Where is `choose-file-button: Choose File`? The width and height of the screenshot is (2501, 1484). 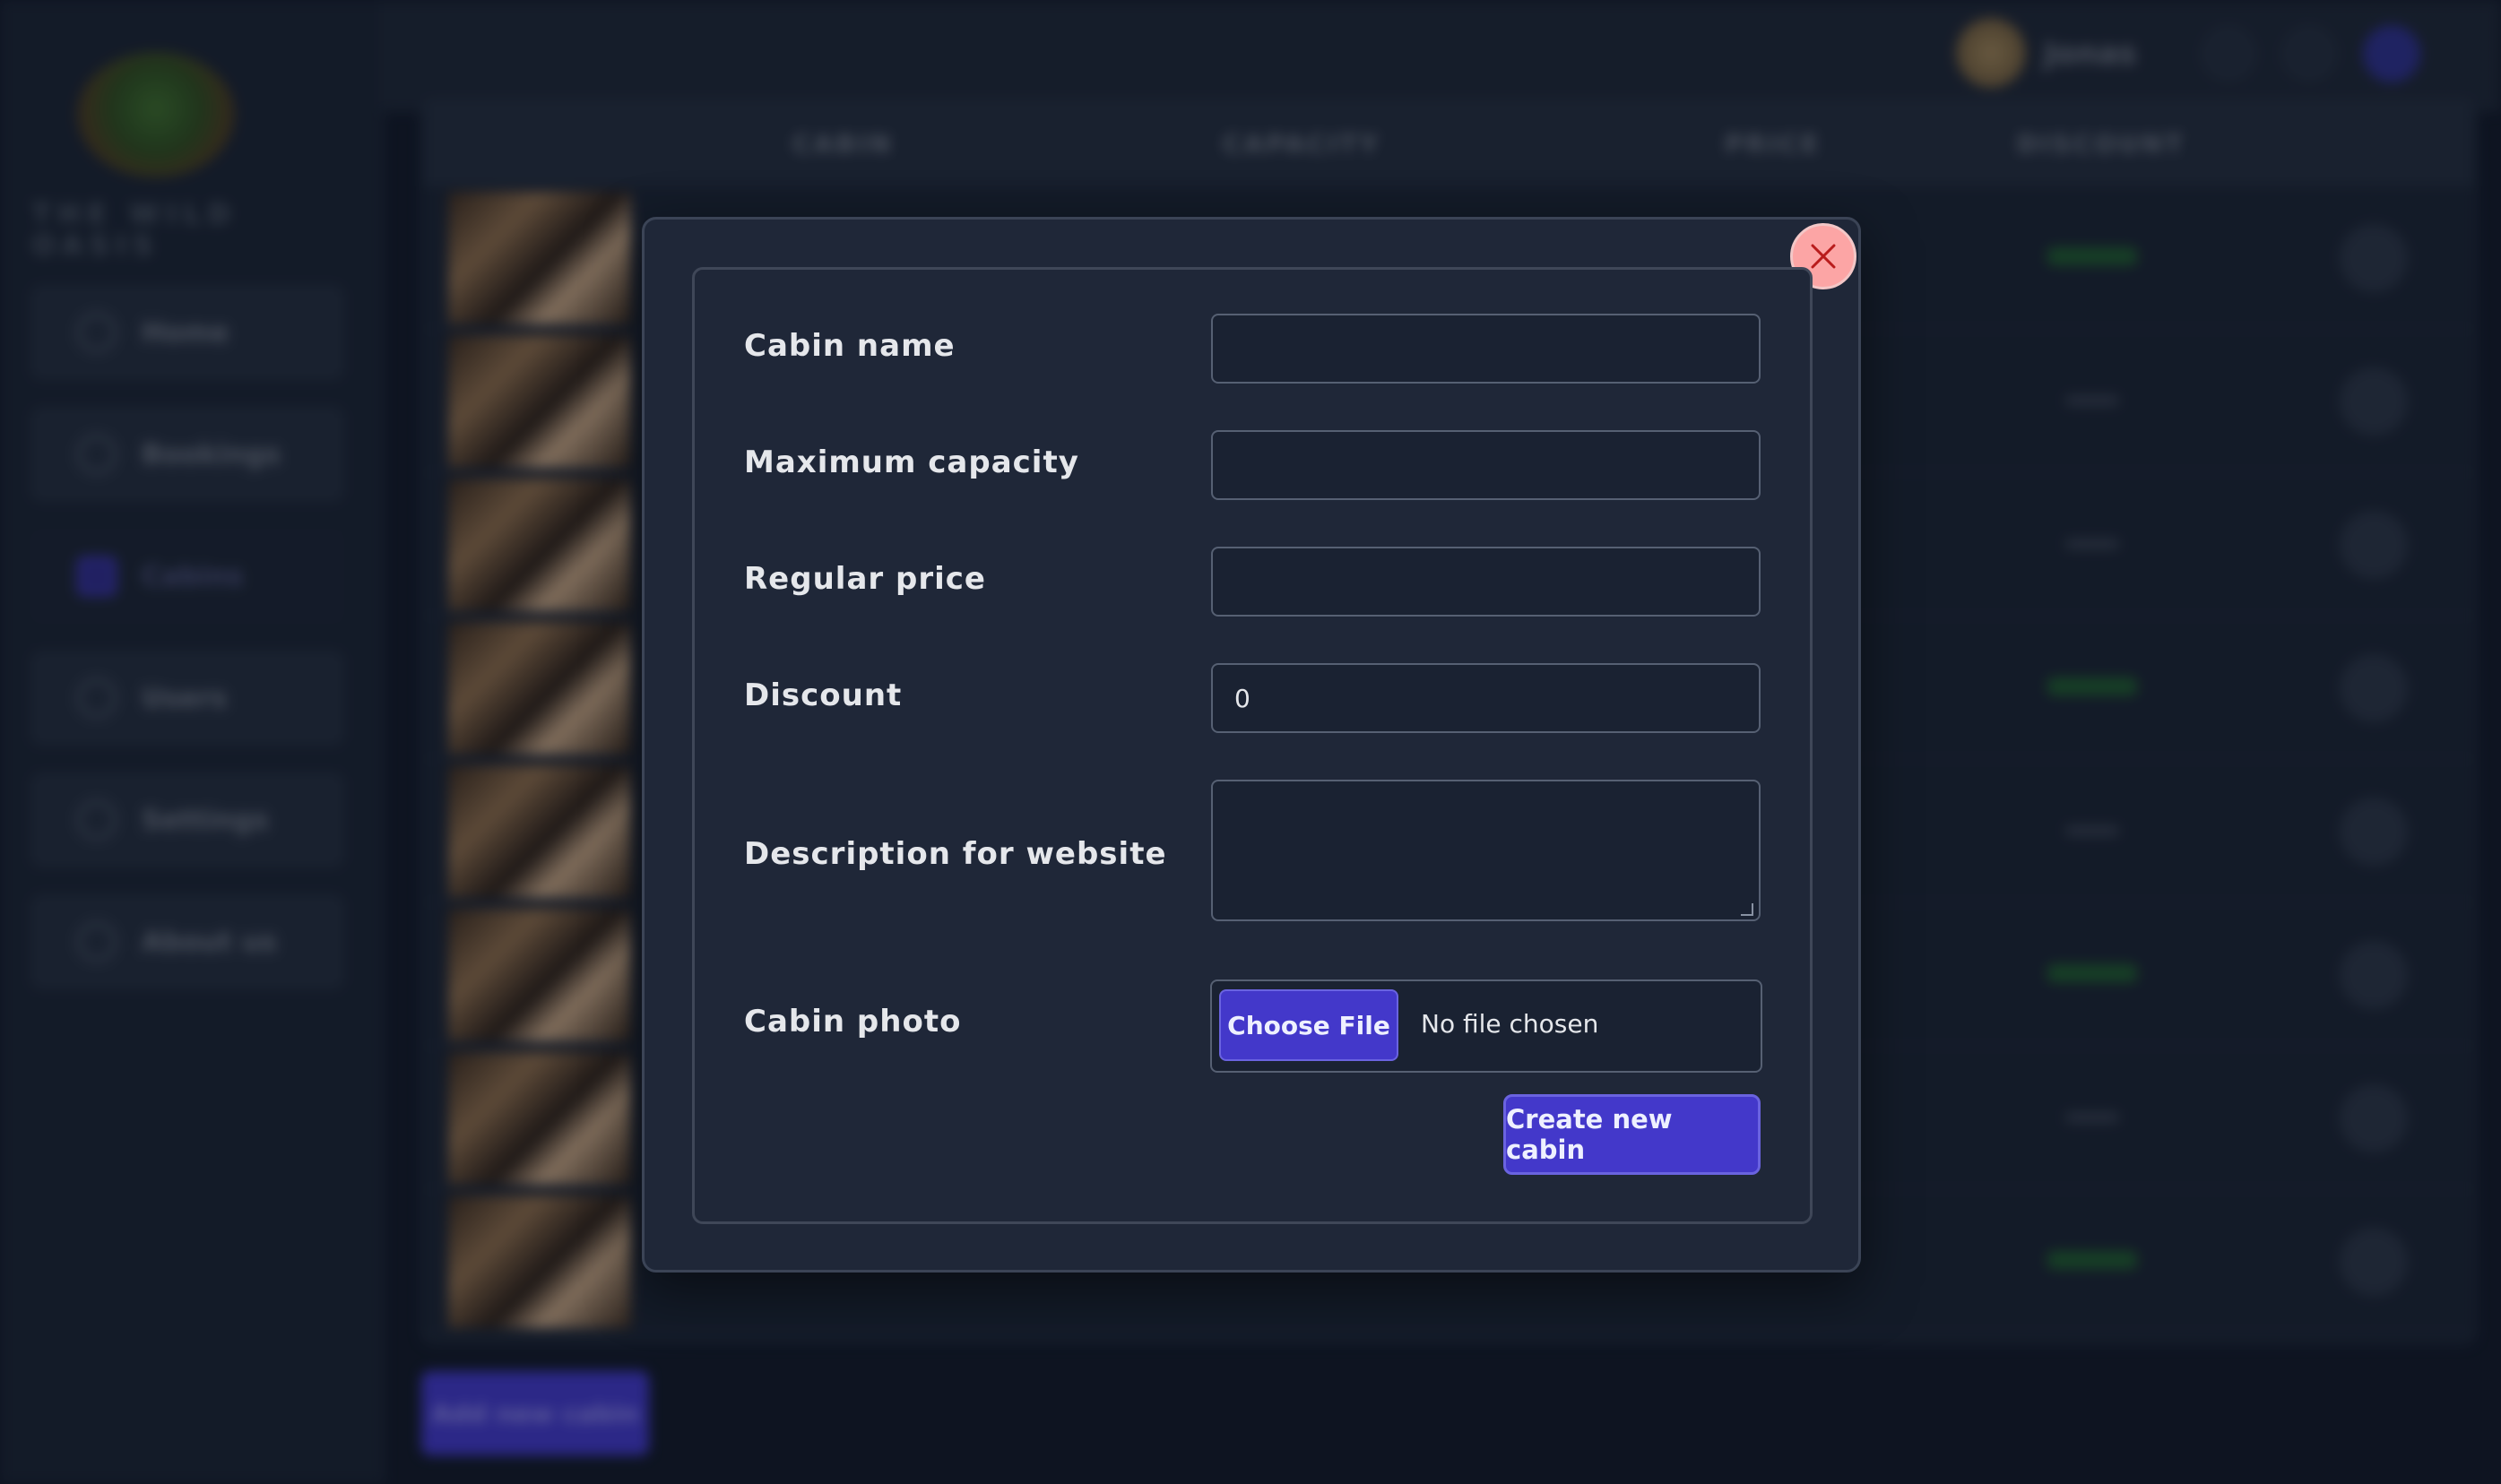
choose-file-button: Choose File is located at coordinates (1308, 1025).